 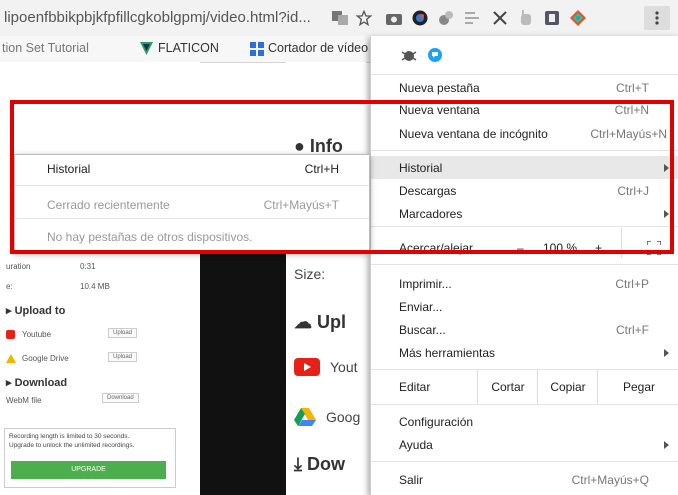 I want to click on video-cutter-icon, so click(x=257, y=50).